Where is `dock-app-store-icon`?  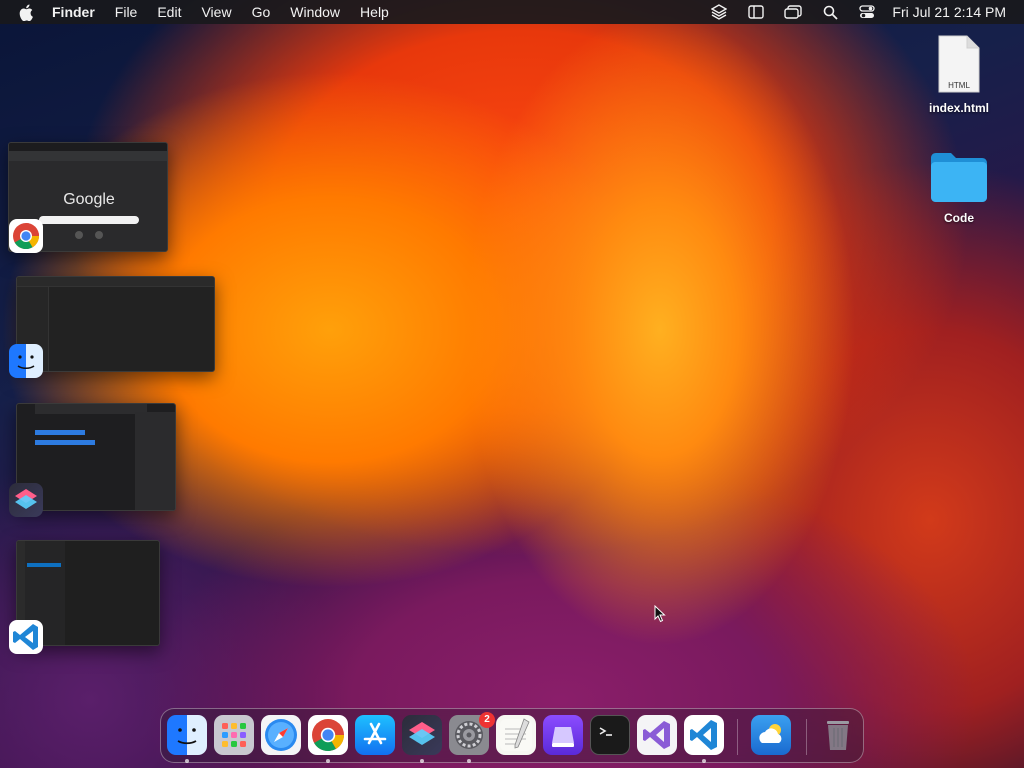 dock-app-store-icon is located at coordinates (375, 735).